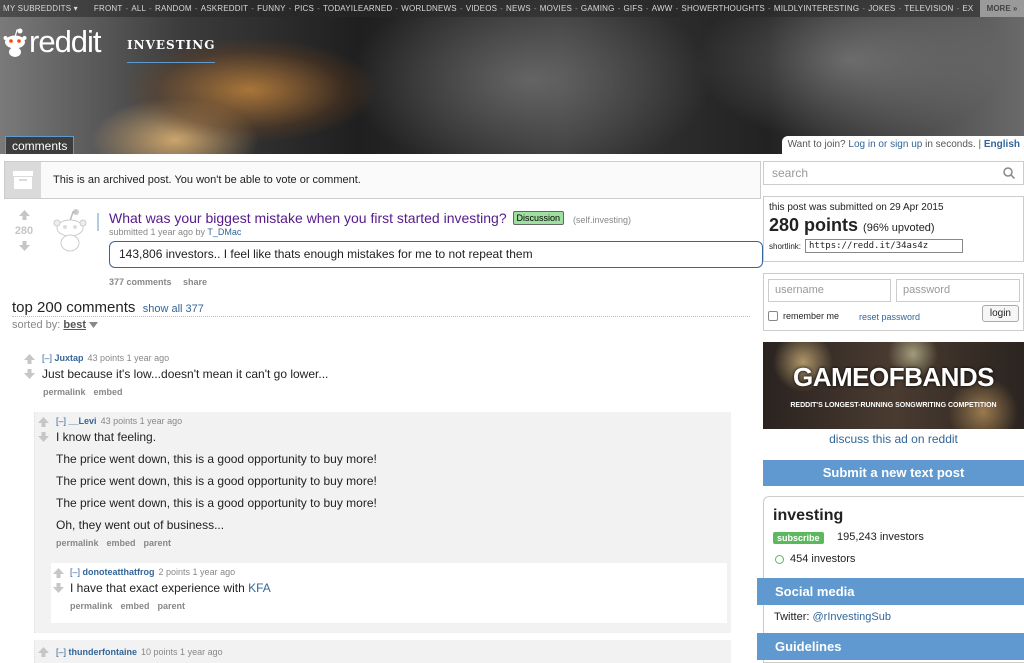  Describe the element at coordinates (885, 144) in the screenshot. I see `login-link: Log in or sign up` at that location.